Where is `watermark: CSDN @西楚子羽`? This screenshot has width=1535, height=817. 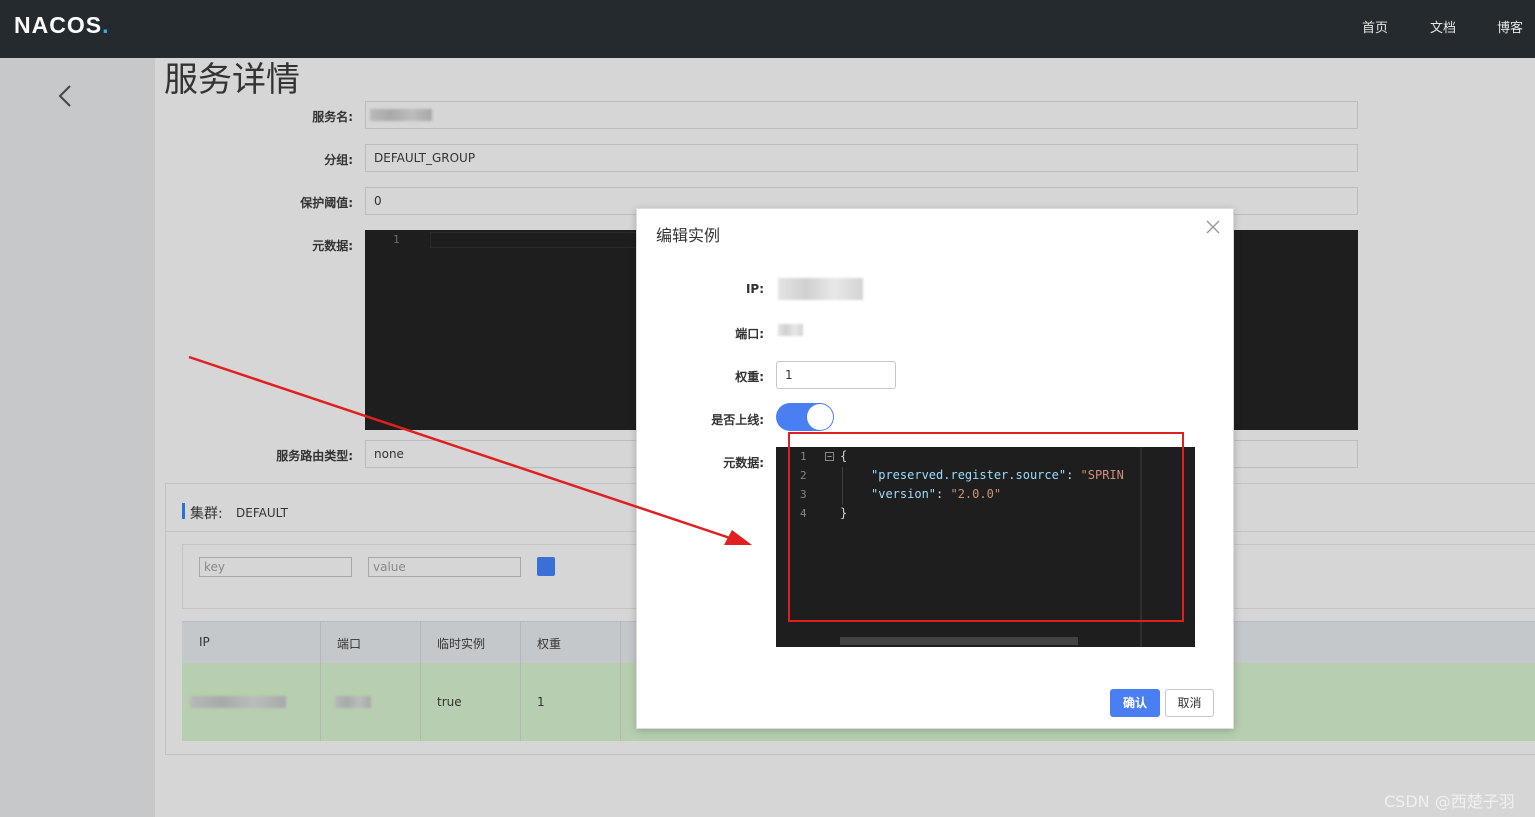
watermark: CSDN @西楚子羽 is located at coordinates (1449, 801).